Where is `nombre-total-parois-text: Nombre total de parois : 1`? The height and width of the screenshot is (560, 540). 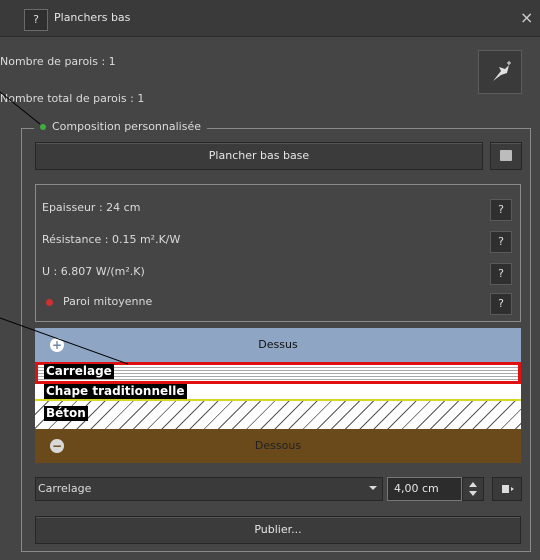 nombre-total-parois-text: Nombre total de parois : 1 is located at coordinates (72, 98).